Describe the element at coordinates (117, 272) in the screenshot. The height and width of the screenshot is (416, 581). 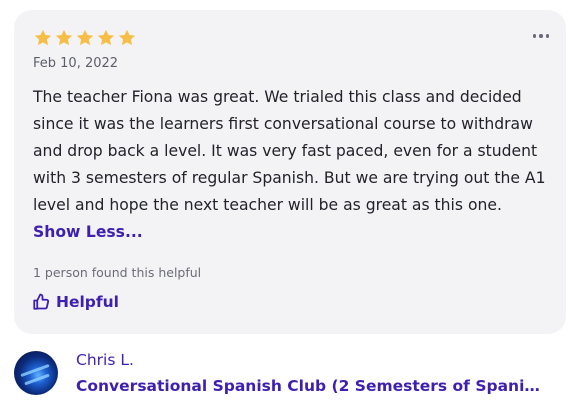
I see `helpful-count: 1 person found this helpful` at that location.